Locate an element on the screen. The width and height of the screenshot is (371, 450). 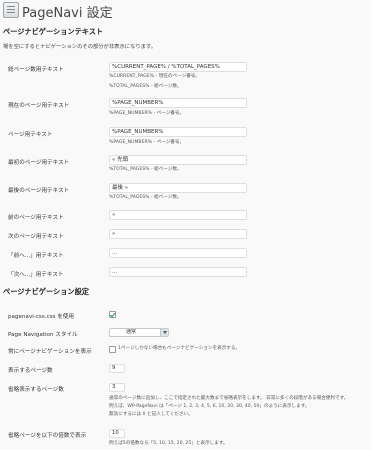
always-show-label: 常にページナビゲーションを表示 is located at coordinates (50, 352).